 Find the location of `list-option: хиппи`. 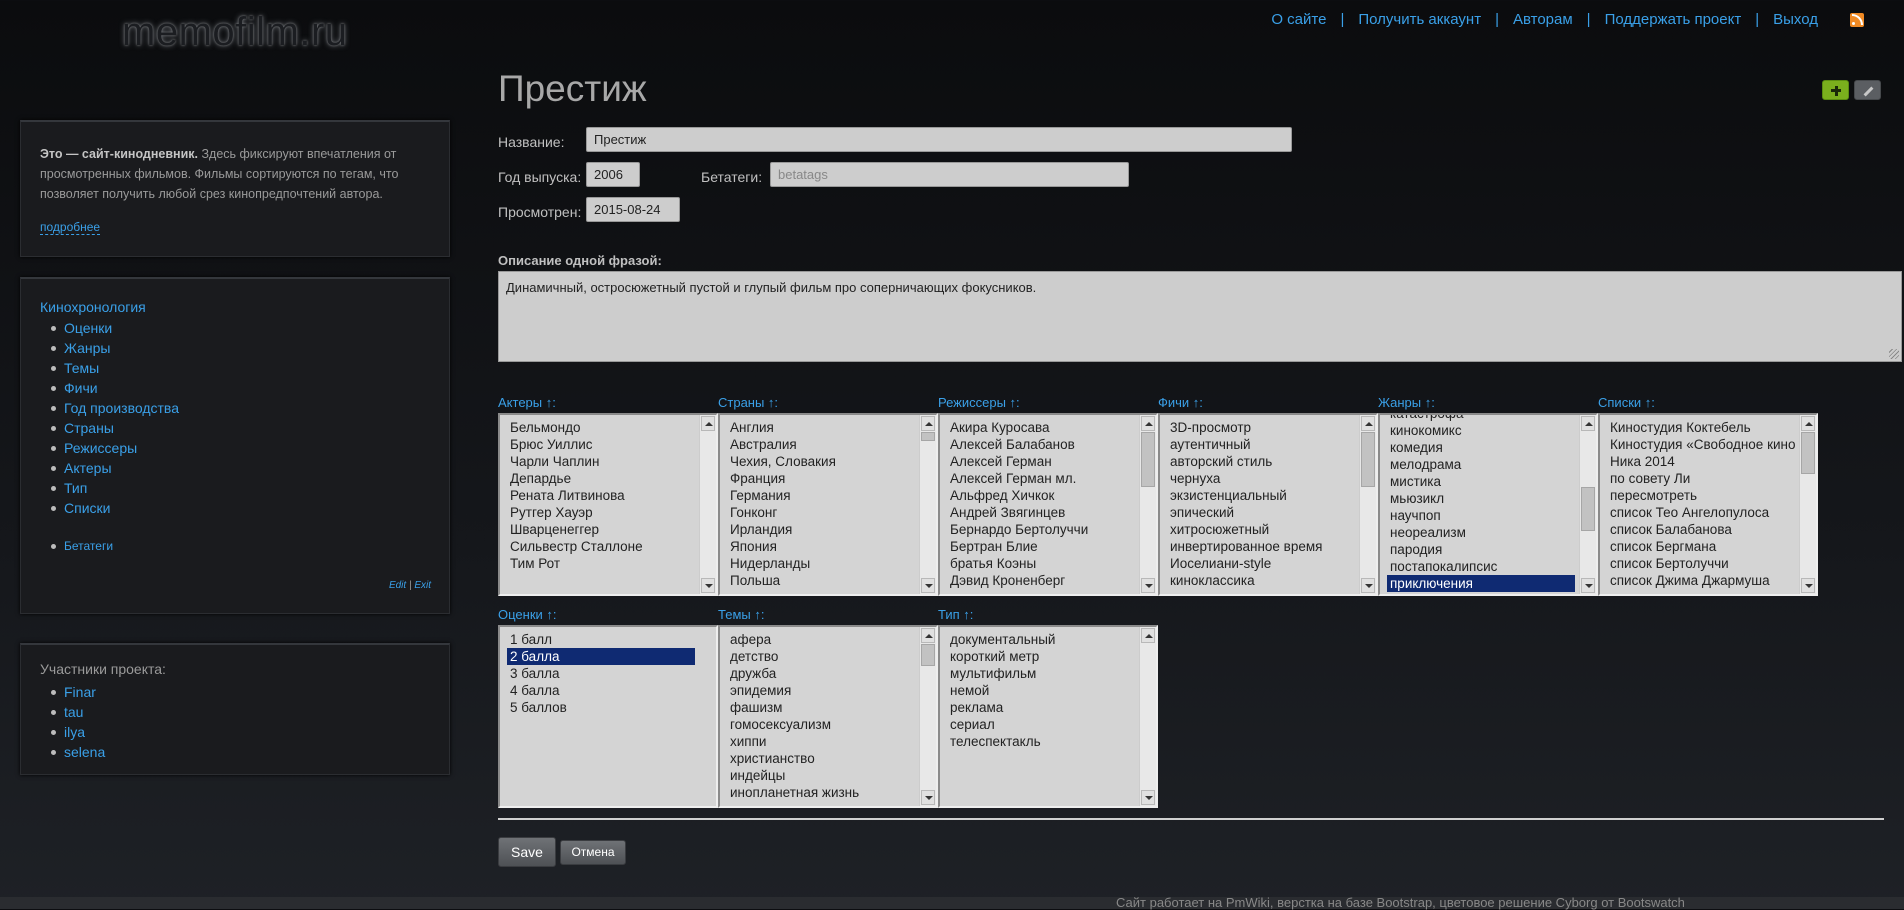

list-option: хиппи is located at coordinates (821, 741).